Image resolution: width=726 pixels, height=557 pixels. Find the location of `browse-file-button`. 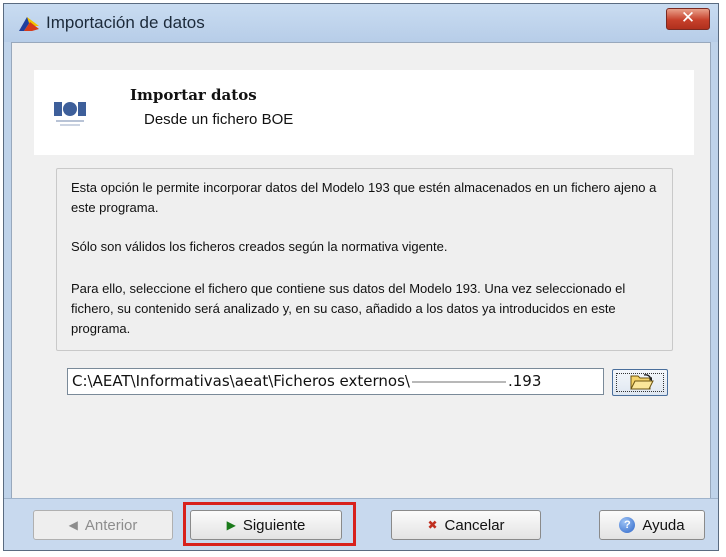

browse-file-button is located at coordinates (640, 382).